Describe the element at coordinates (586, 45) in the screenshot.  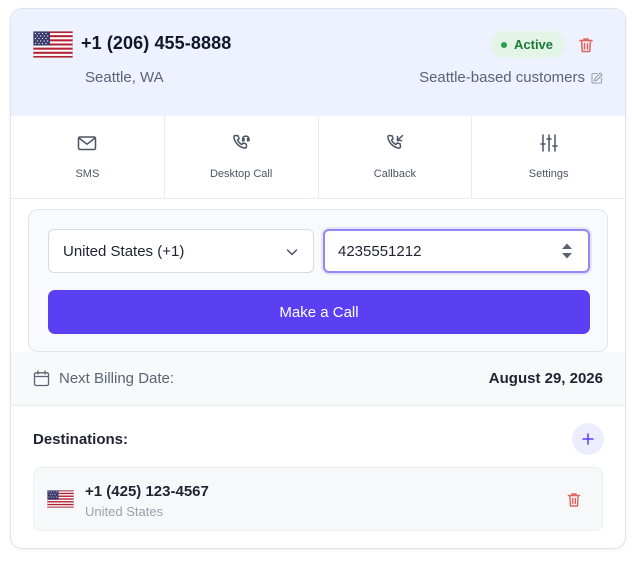
I see `delete-number-trash-icon` at that location.